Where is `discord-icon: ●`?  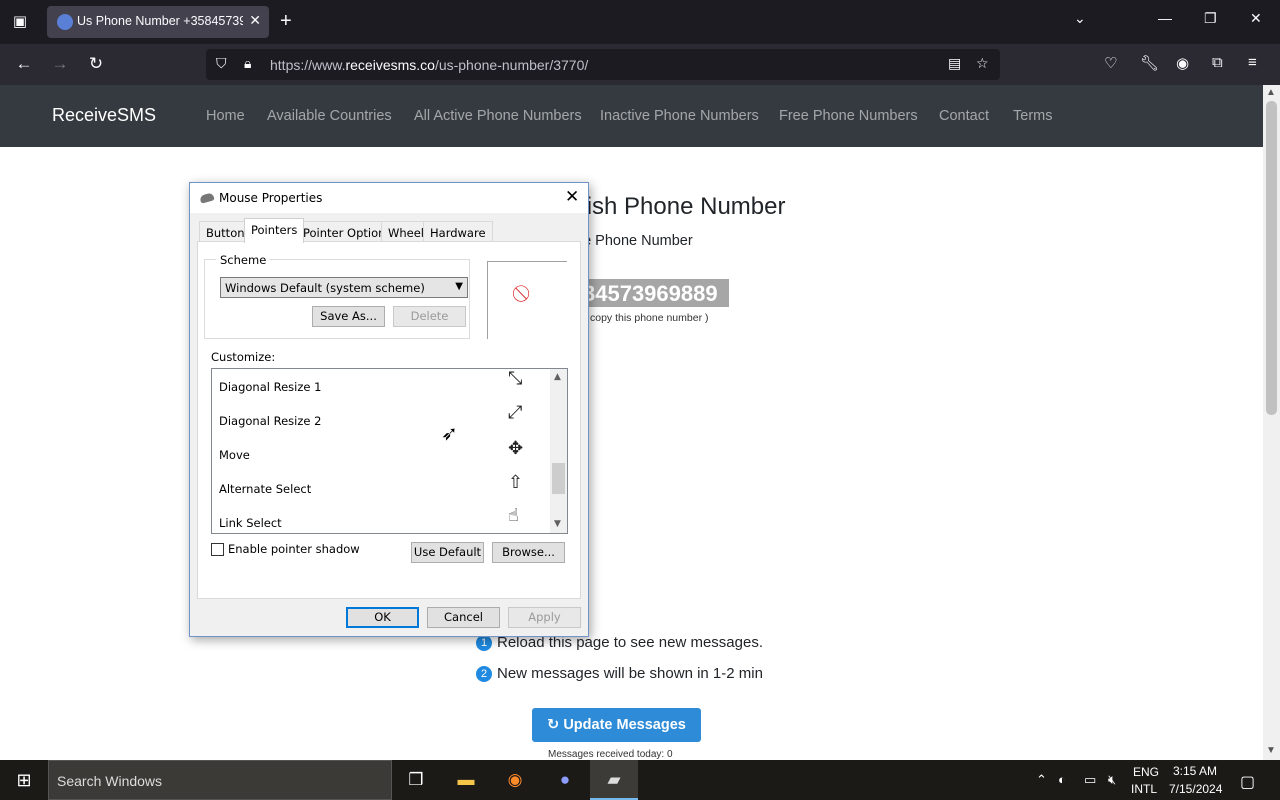 discord-icon: ● is located at coordinates (565, 780).